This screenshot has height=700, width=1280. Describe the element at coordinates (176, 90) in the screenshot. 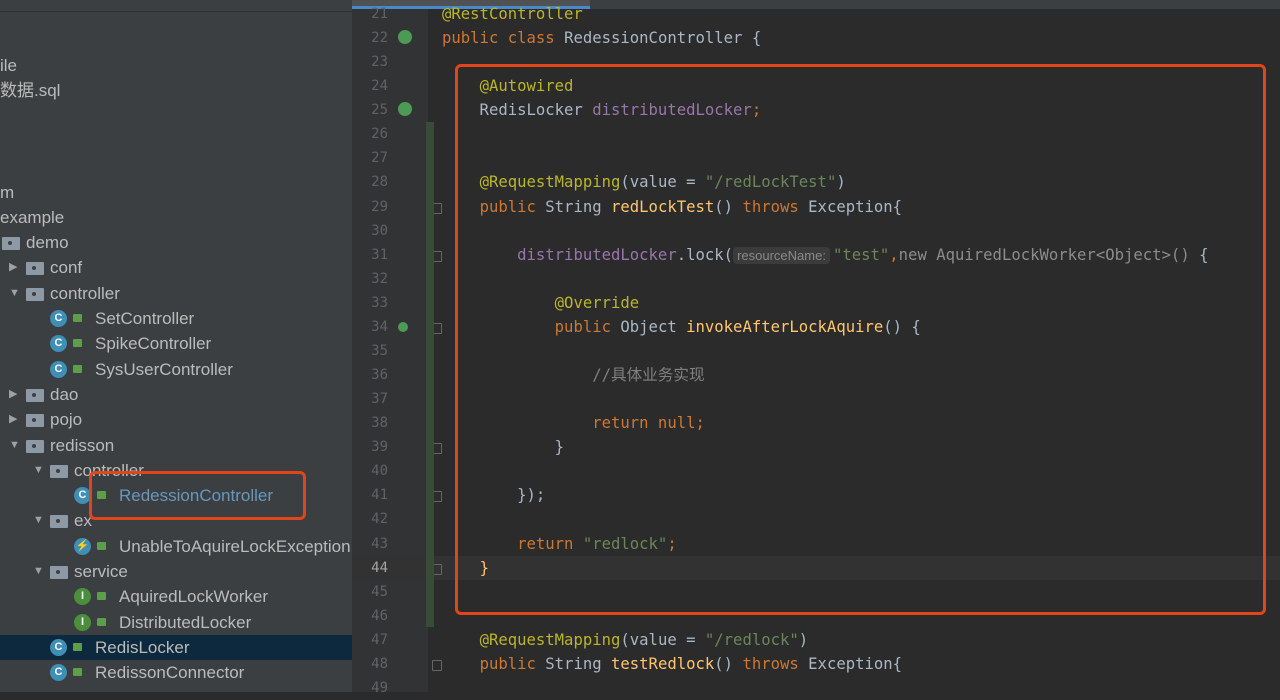

I see `tree-item-sql: 数据.sql` at that location.